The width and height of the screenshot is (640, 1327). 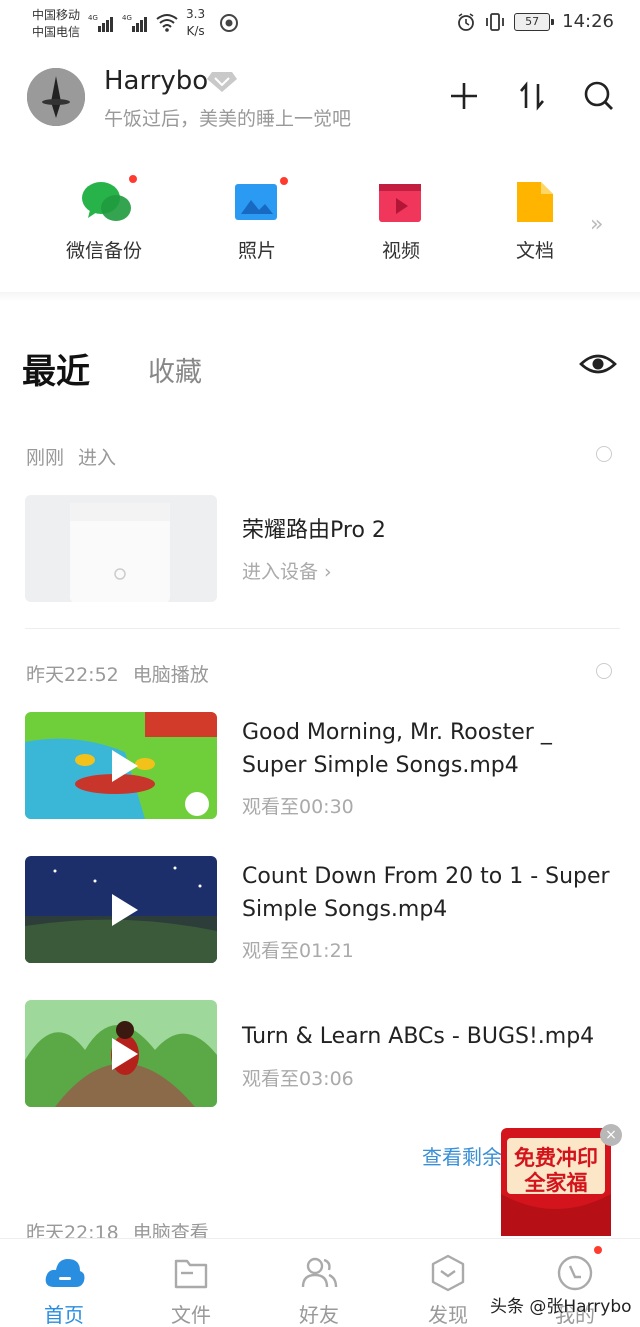 I want to click on nav-home: 首页, so click(x=64, y=1290).